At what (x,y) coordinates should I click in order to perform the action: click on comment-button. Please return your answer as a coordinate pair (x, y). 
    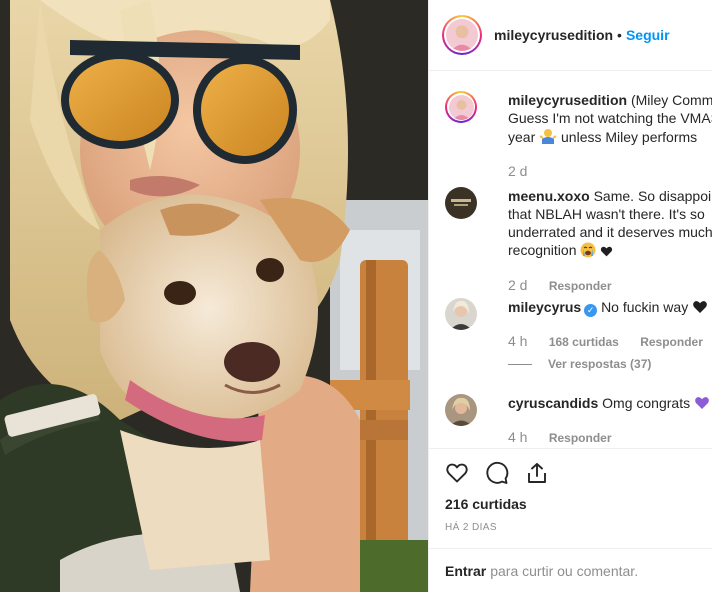
    Looking at the image, I should click on (497, 473).